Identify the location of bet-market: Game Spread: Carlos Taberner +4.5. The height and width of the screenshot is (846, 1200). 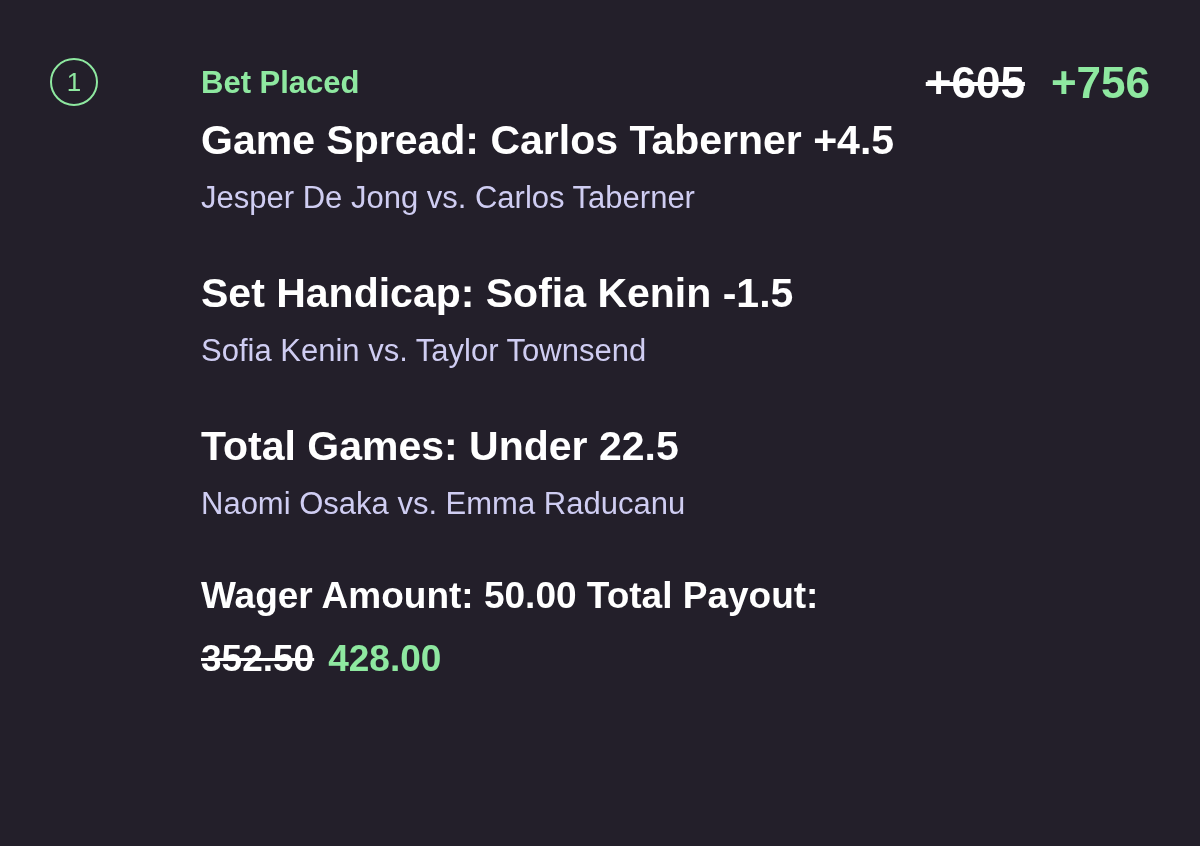
(548, 140).